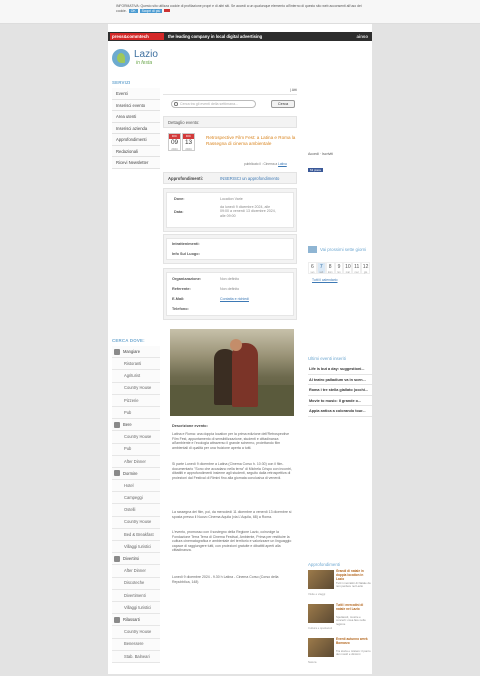  I want to click on photo-face, so click(236, 345).